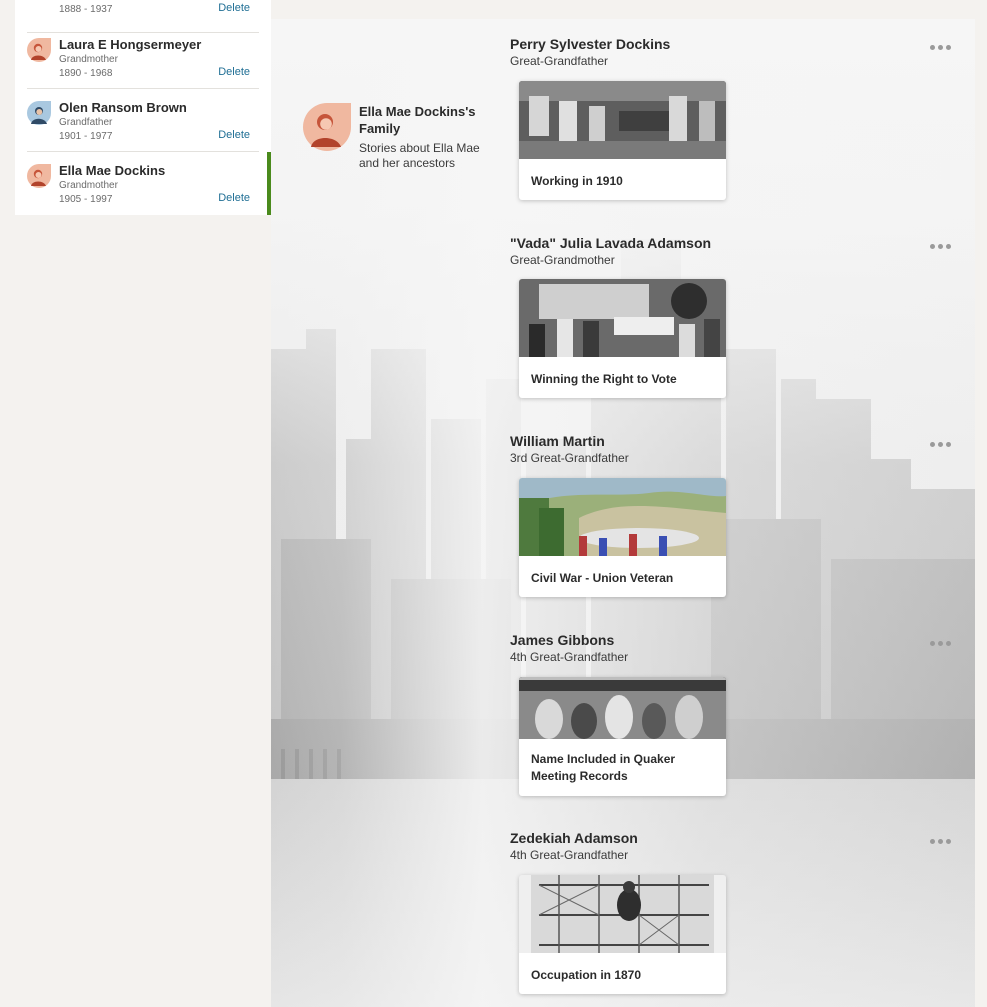  Describe the element at coordinates (86, 9) in the screenshot. I see `person-dates: 1888 - 1937` at that location.